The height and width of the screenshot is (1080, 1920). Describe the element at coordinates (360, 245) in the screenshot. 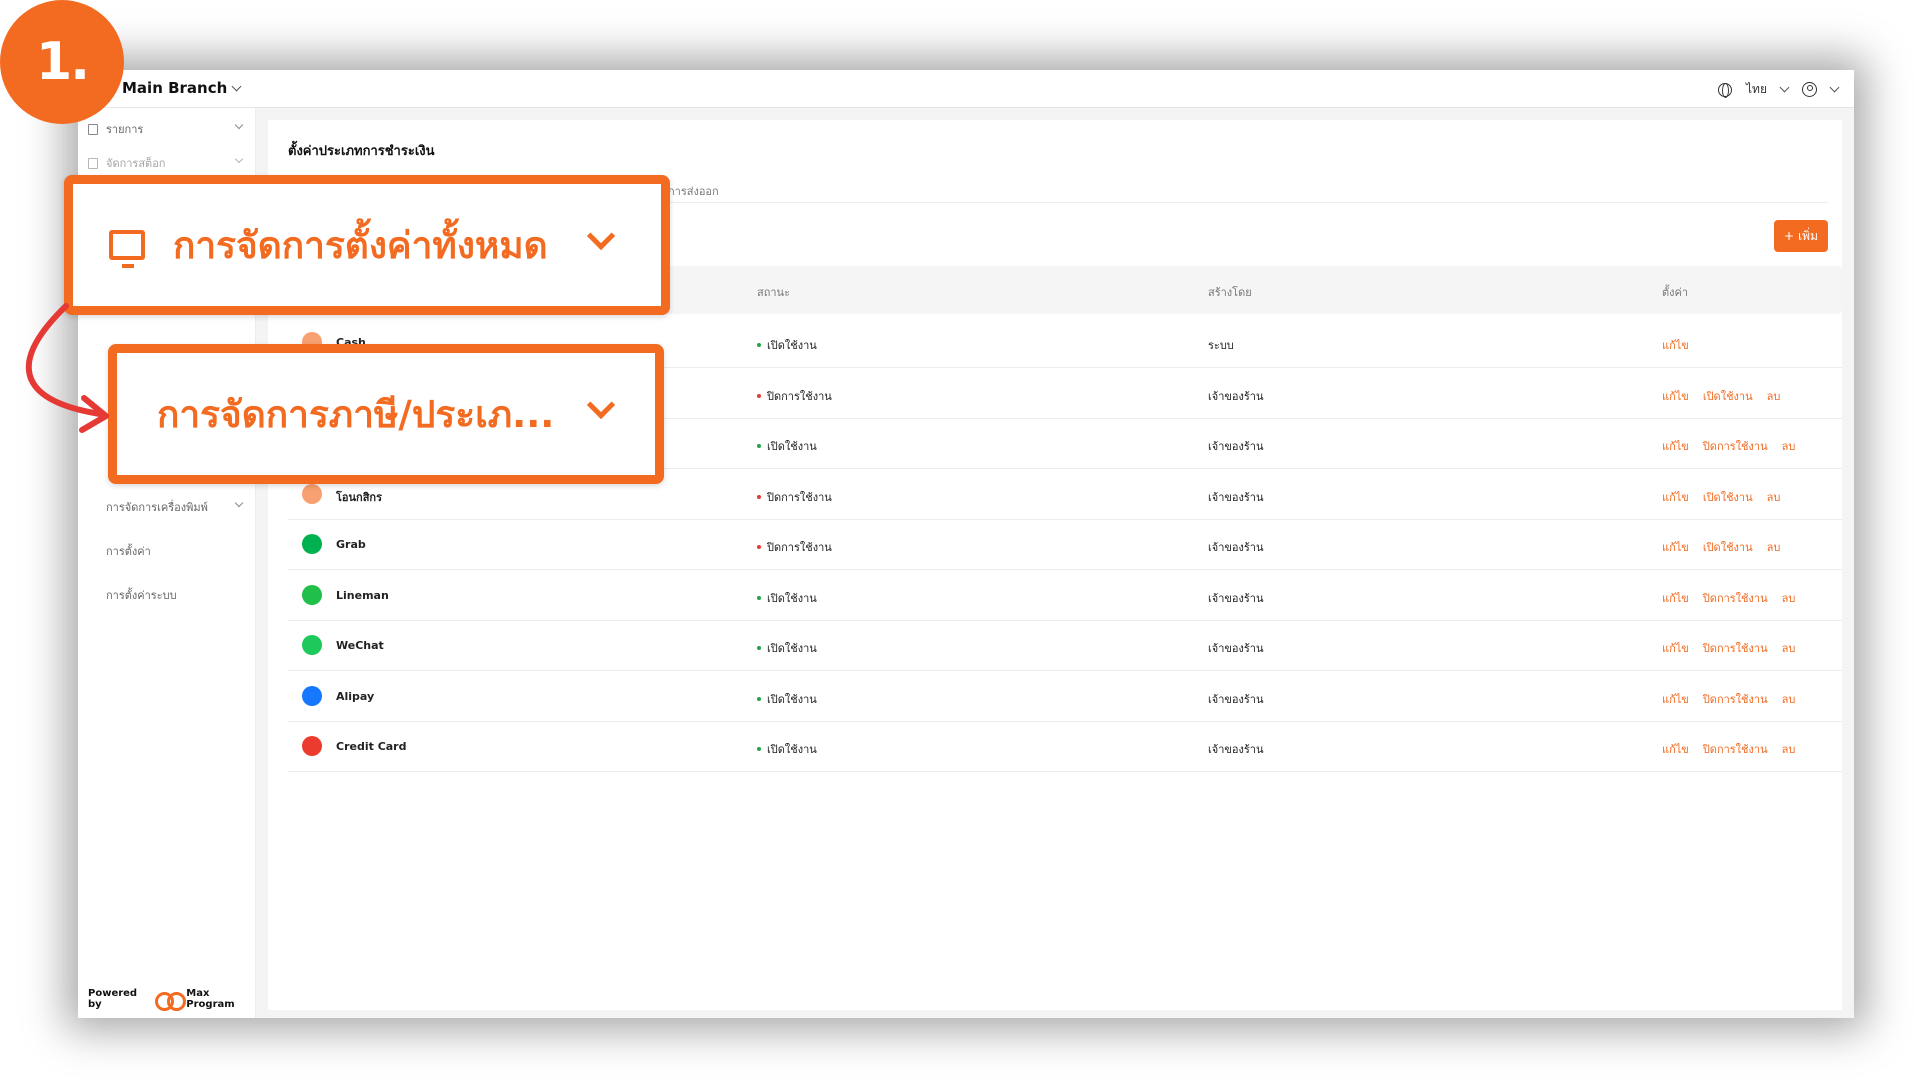

I see `callout-settings-label: การจัดการตั้งค่าทั้งหมด` at that location.